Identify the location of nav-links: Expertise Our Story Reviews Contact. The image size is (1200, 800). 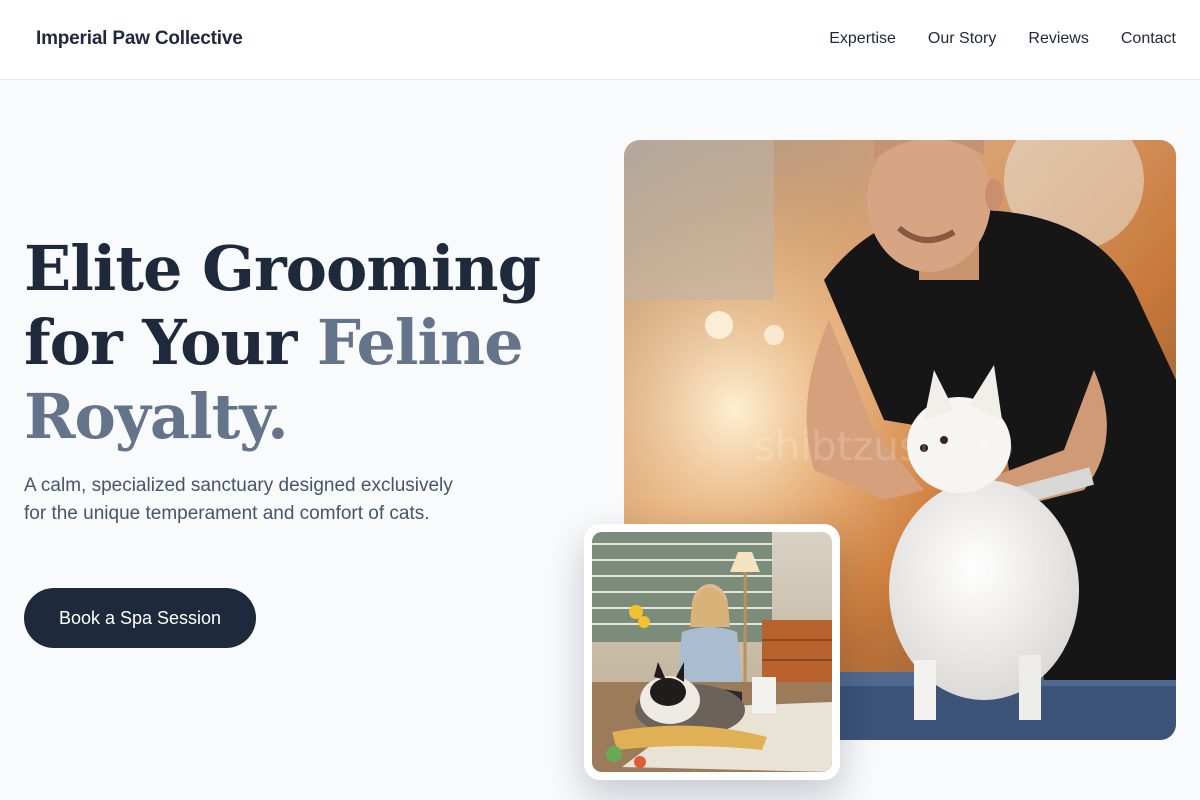
(1002, 39).